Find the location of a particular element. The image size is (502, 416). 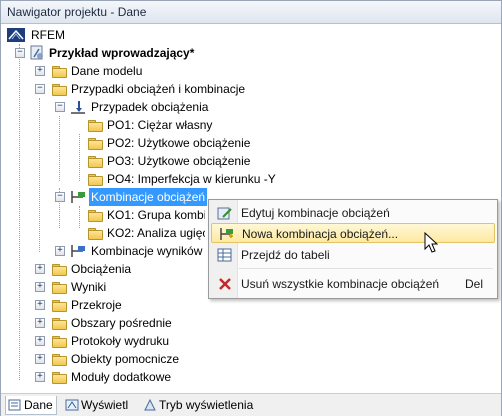

tree-item-sections: + Przekroje is located at coordinates (103, 305).